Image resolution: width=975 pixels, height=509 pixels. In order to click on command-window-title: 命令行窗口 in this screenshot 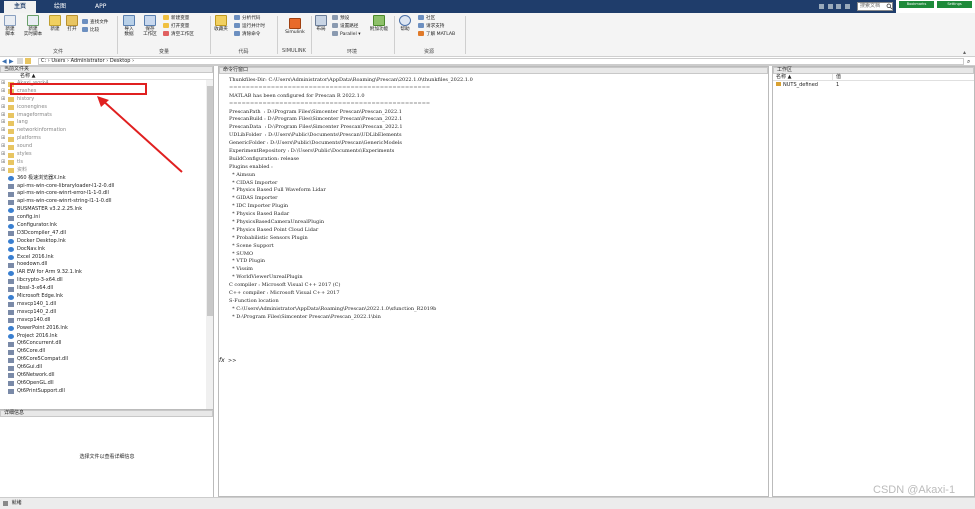, I will do `click(493, 70)`.